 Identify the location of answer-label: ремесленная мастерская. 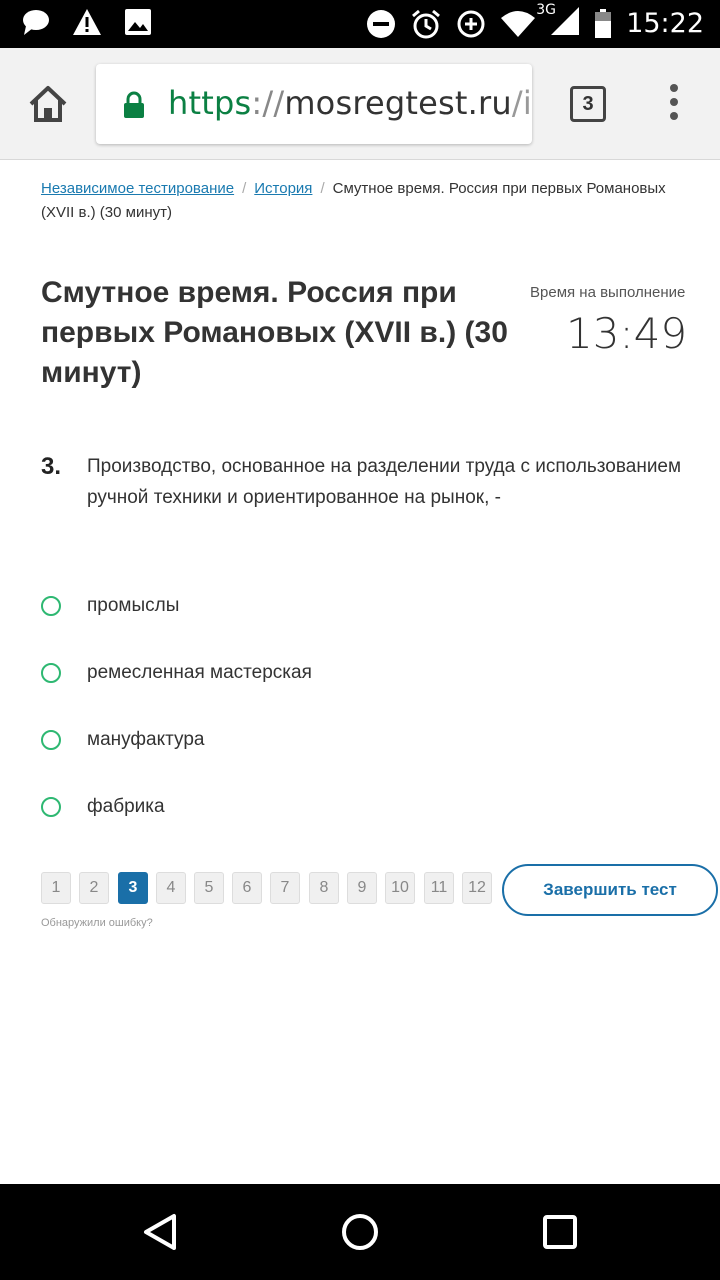
(199, 672).